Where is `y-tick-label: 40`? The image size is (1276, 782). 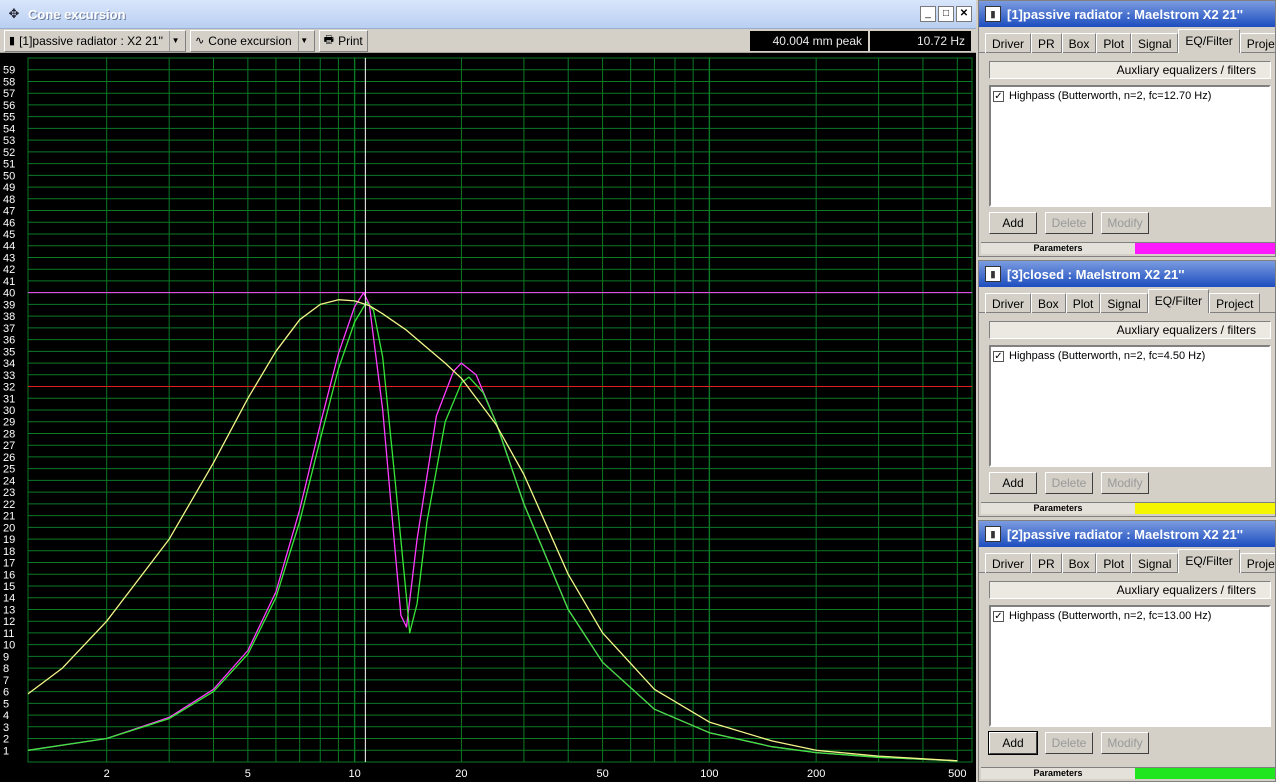 y-tick-label: 40 is located at coordinates (9, 294).